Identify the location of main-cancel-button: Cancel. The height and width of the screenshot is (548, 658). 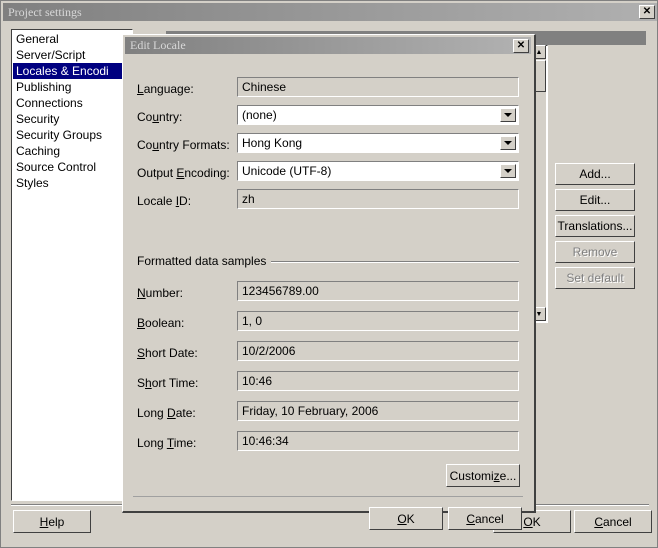
(613, 521).